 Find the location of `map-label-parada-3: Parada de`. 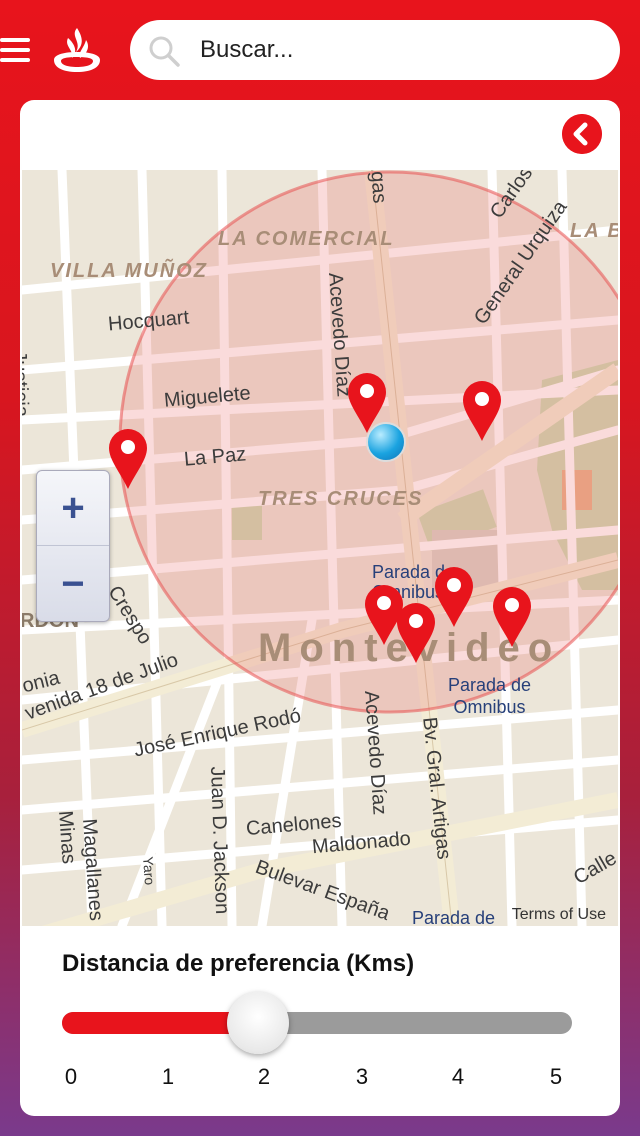

map-label-parada-3: Parada de is located at coordinates (454, 917).